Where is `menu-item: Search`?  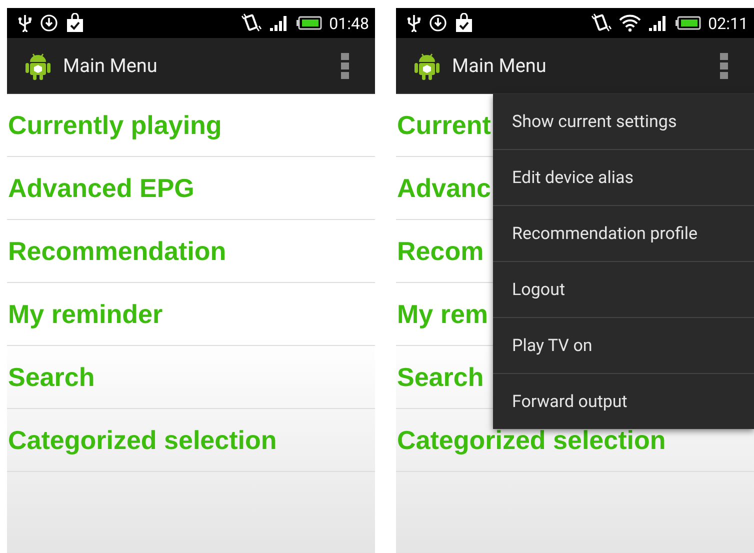
menu-item: Search is located at coordinates (191, 377).